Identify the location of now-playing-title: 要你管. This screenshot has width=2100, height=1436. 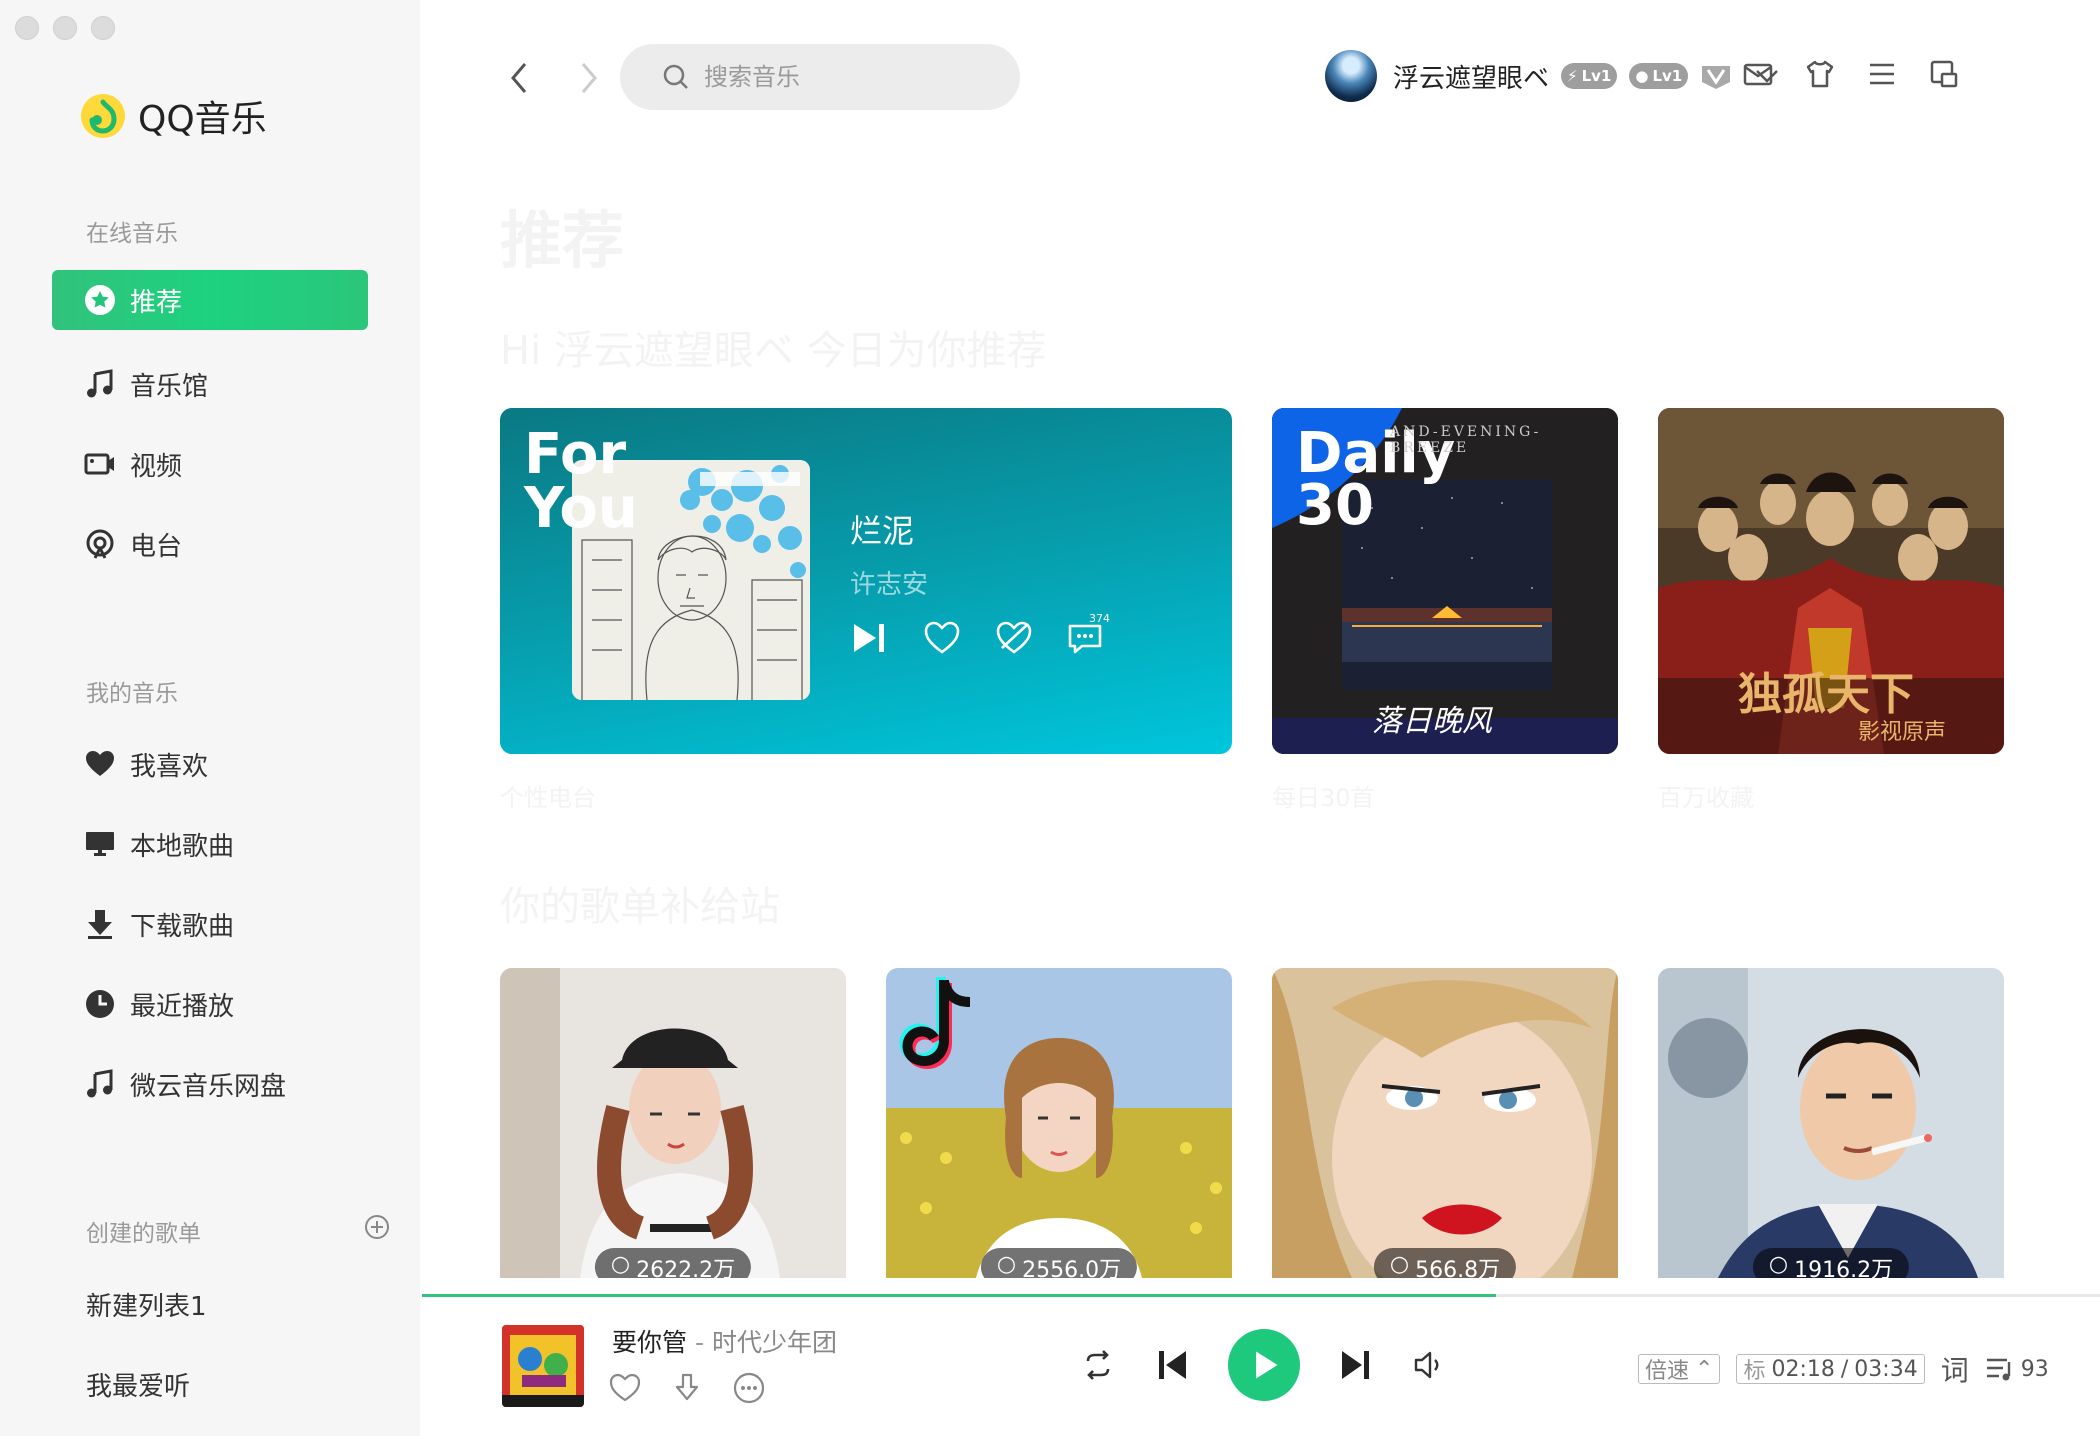
(649, 1342).